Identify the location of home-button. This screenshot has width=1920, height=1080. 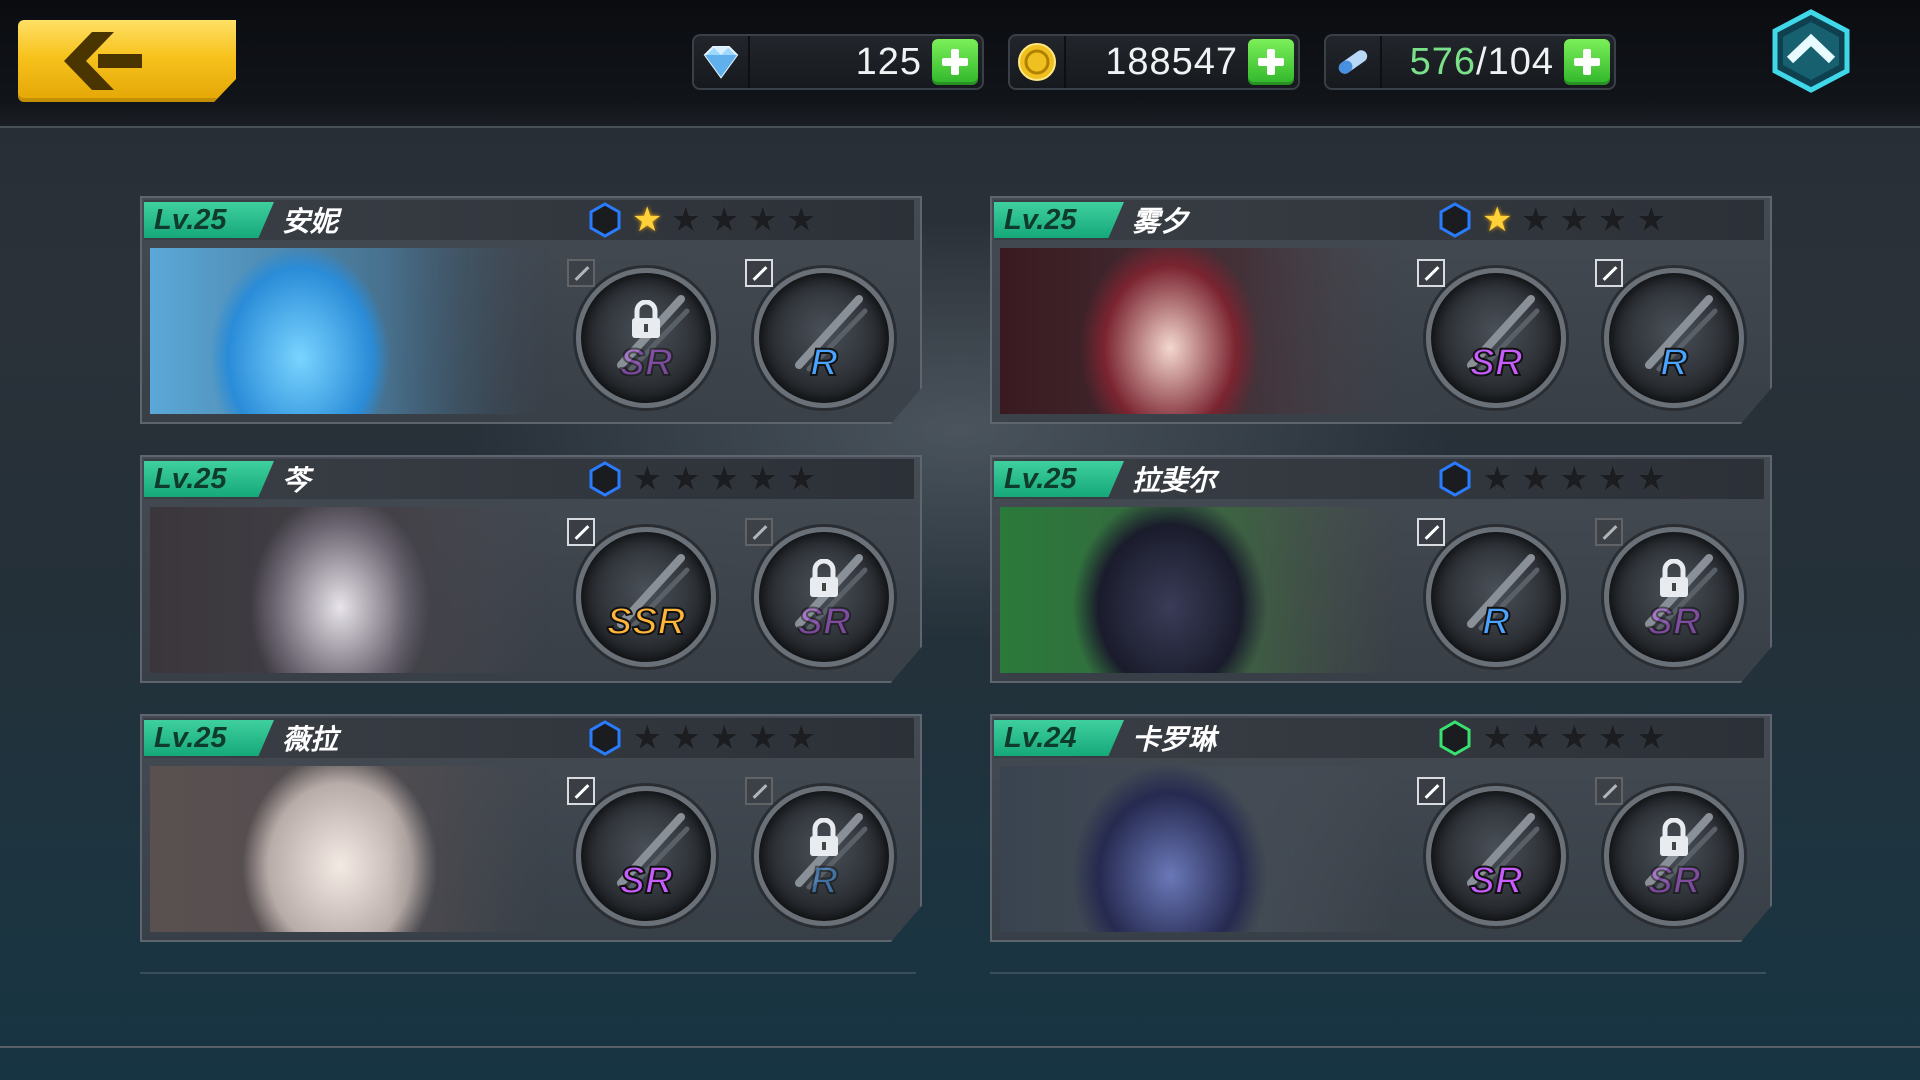
(1811, 51).